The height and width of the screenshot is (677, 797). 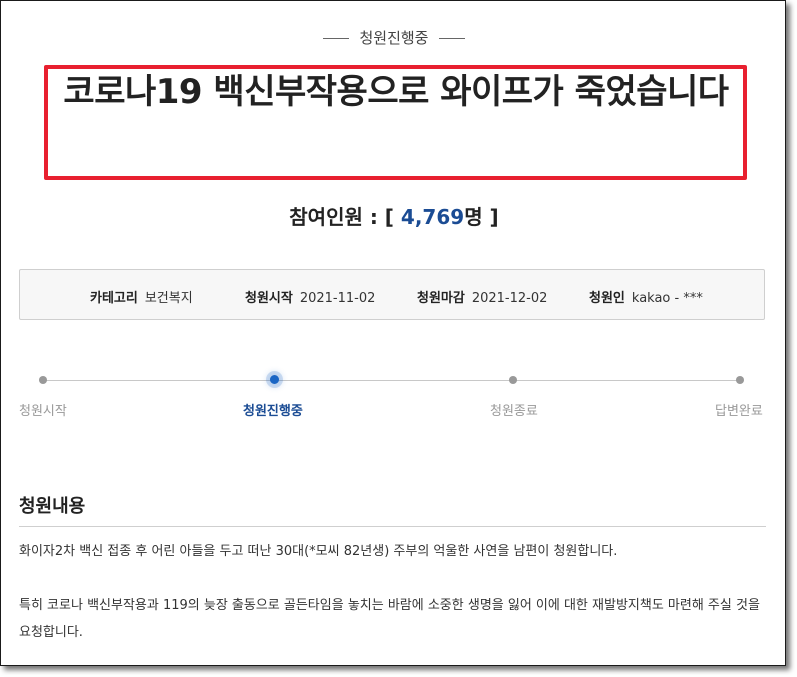 I want to click on info-start-value: 2021-11-02, so click(x=337, y=298).